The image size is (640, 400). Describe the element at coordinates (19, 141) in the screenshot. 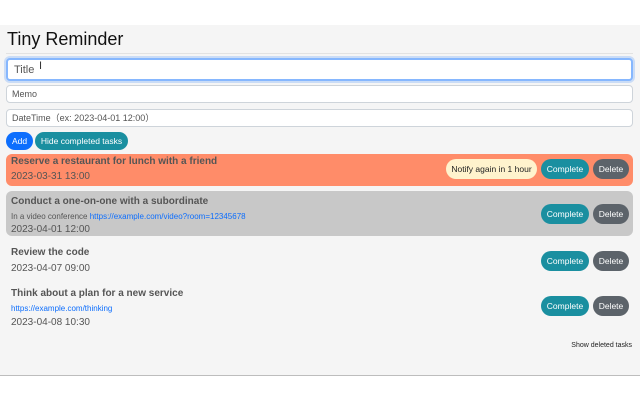

I see `add-button: Add` at that location.